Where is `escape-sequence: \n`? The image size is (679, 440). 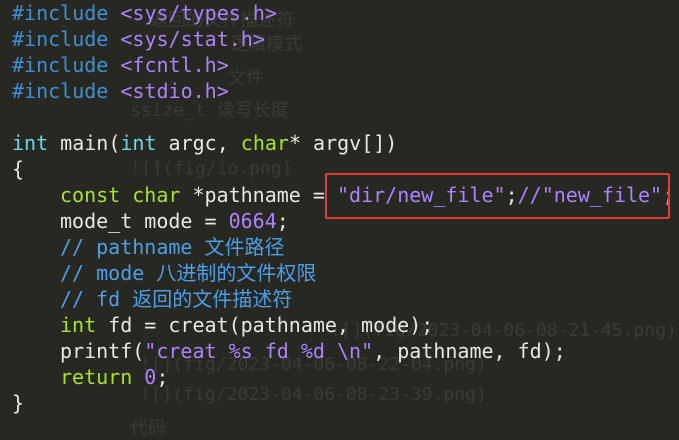
escape-sequence: \n is located at coordinates (349, 351).